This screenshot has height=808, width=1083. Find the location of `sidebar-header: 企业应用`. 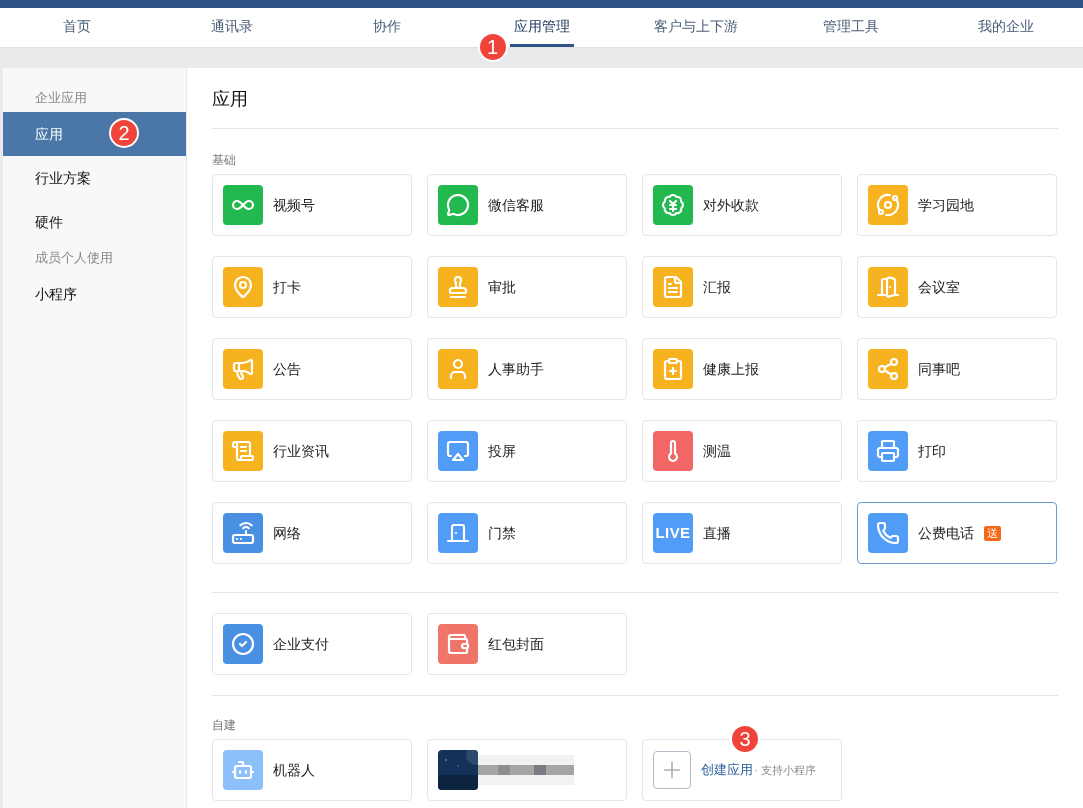

sidebar-header: 企业应用 is located at coordinates (61, 98).